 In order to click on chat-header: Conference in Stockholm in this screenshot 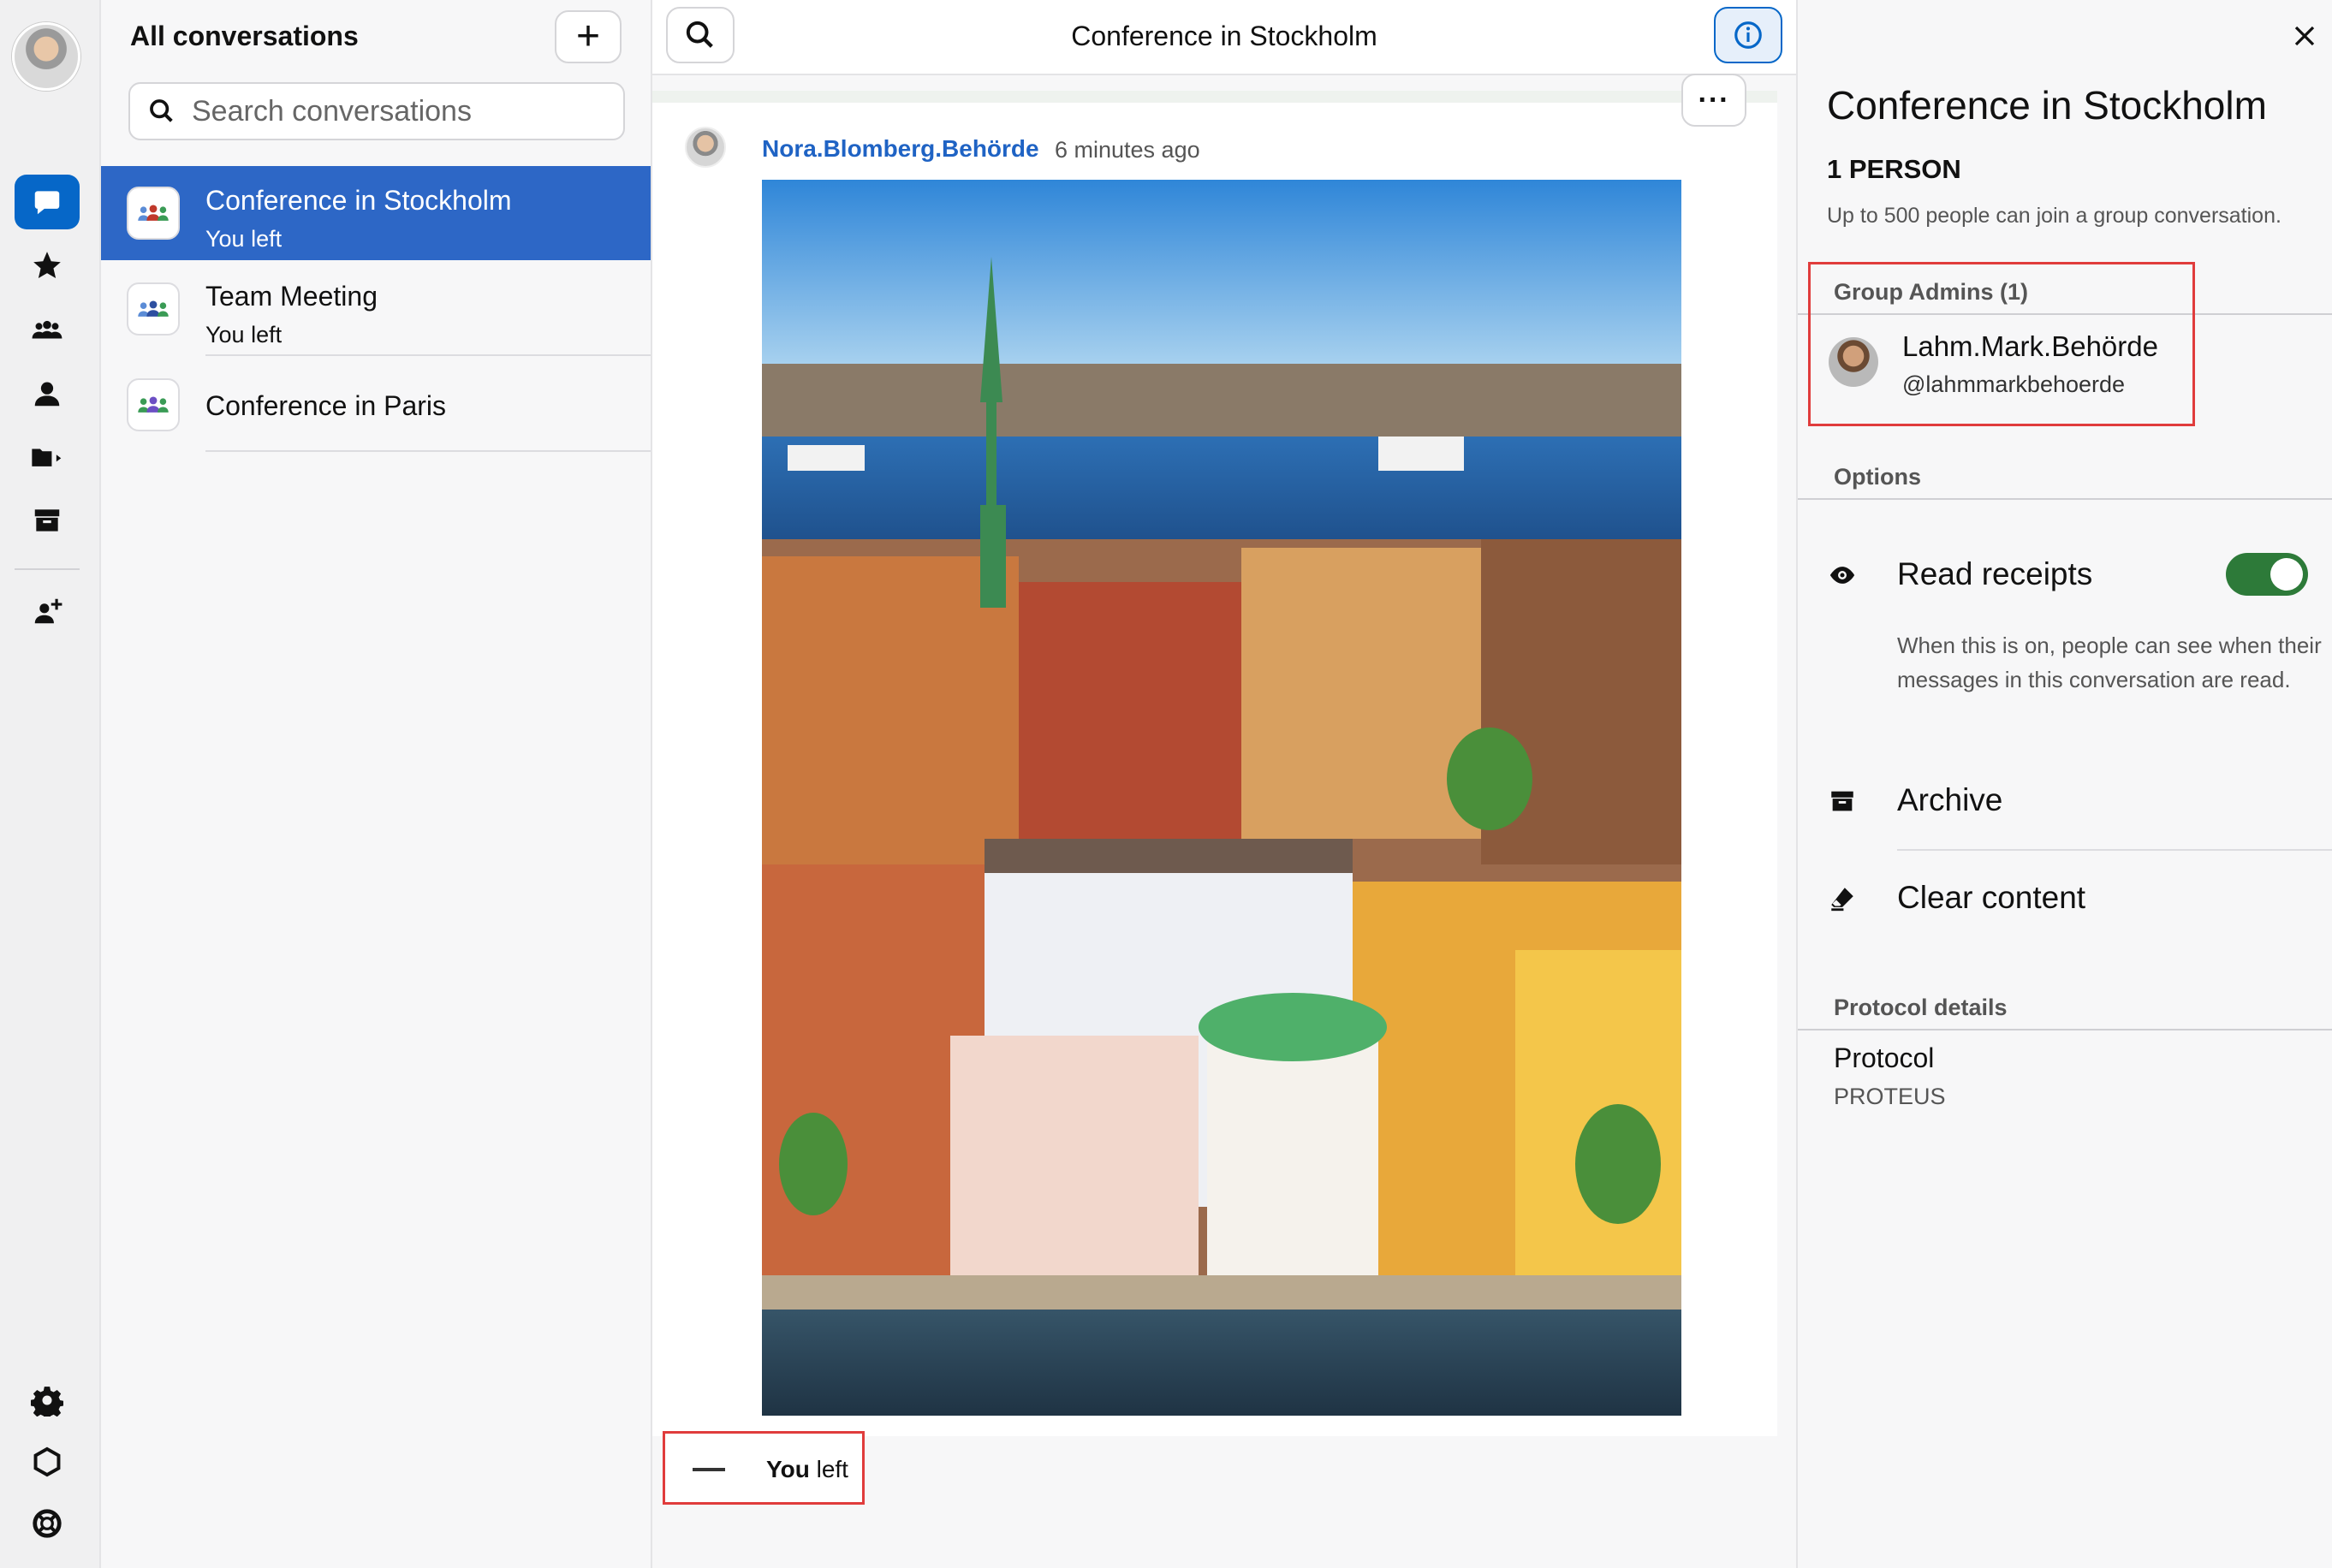, I will do `click(1224, 37)`.